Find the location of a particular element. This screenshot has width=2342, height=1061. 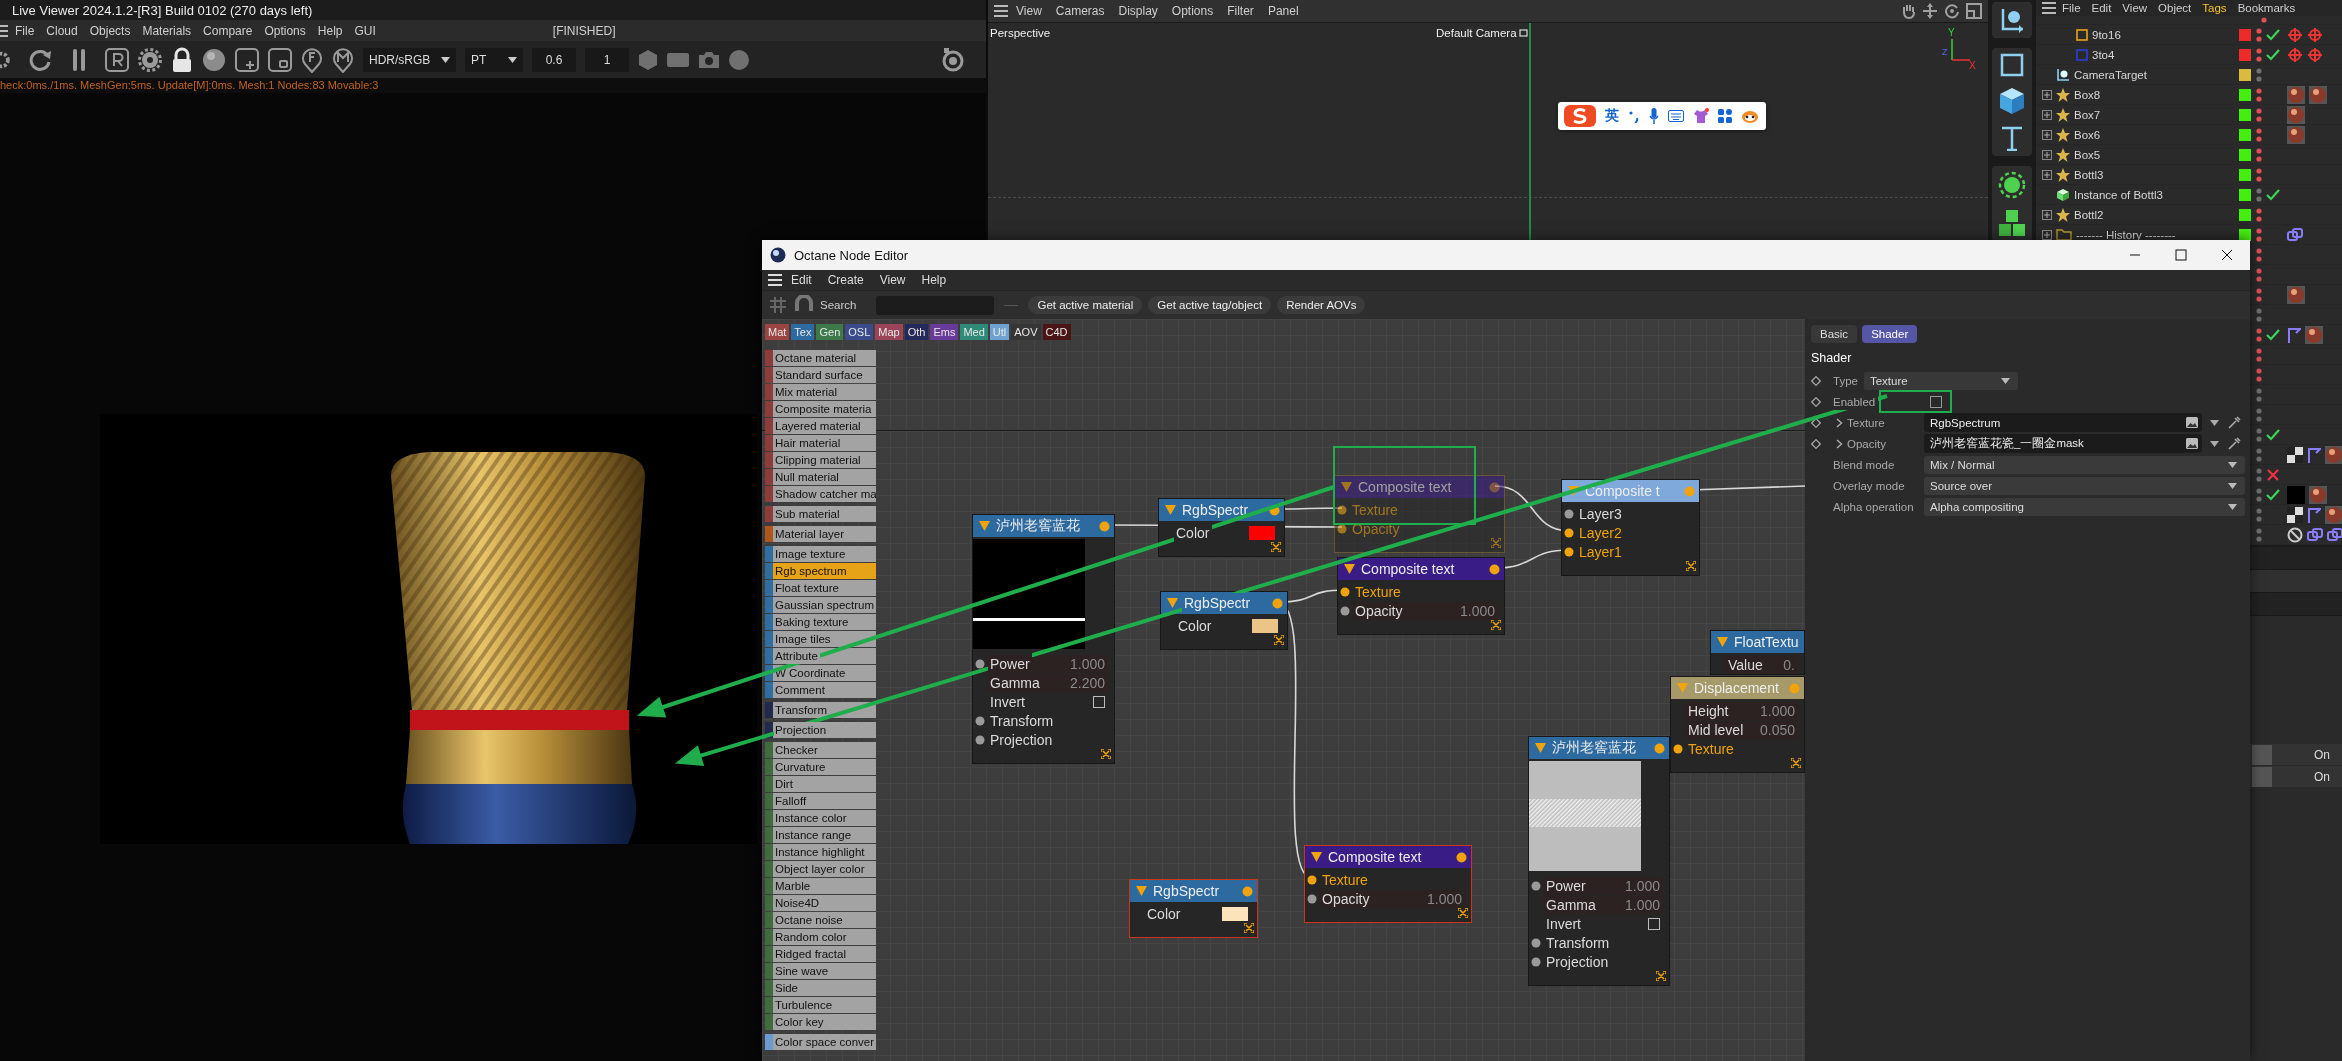

value-field: 0.6 is located at coordinates (554, 59).